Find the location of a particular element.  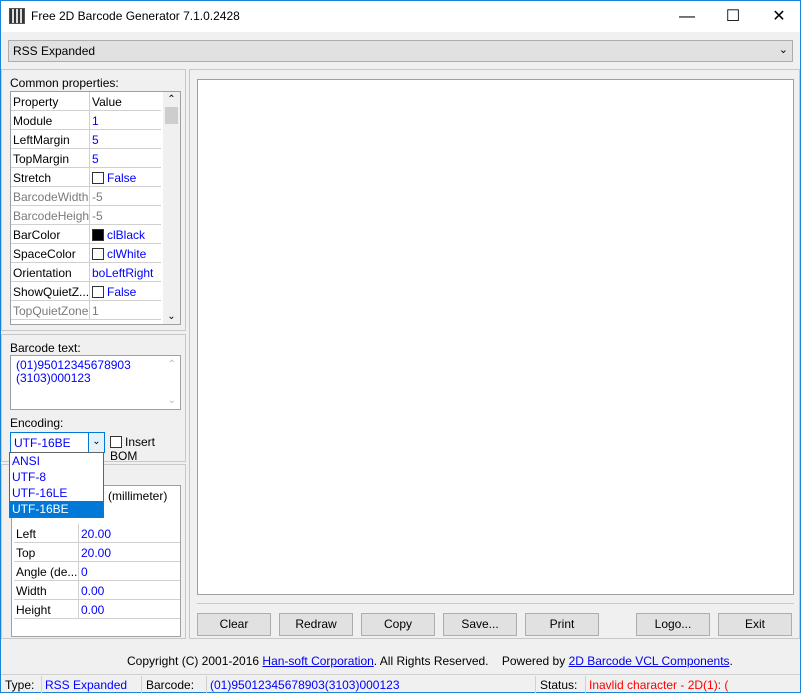

property-value: 1 is located at coordinates (95, 121).